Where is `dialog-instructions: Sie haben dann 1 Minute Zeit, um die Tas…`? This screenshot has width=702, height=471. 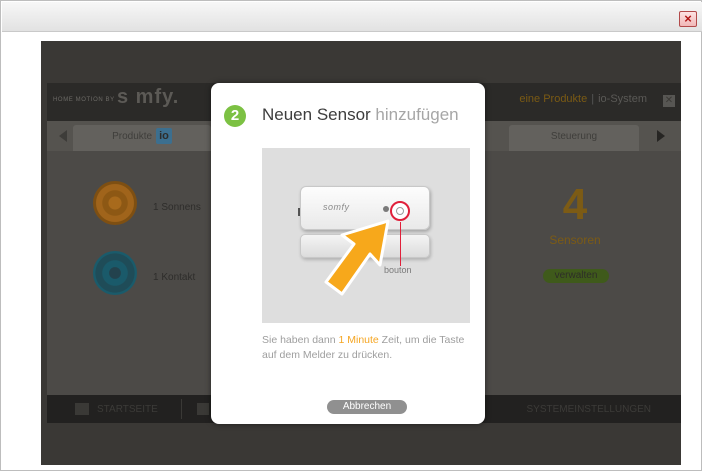 dialog-instructions: Sie haben dann 1 Minute Zeit, um die Tas… is located at coordinates (369, 348).